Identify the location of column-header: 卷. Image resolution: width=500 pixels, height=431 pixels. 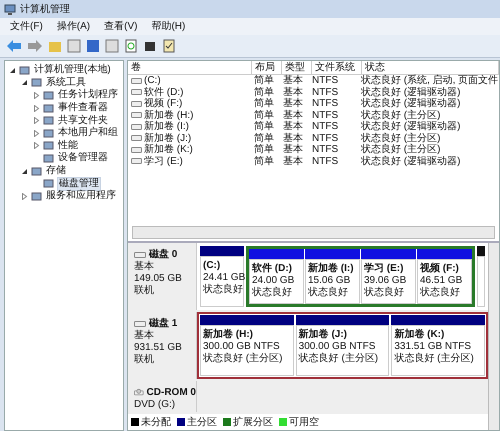
(190, 67).